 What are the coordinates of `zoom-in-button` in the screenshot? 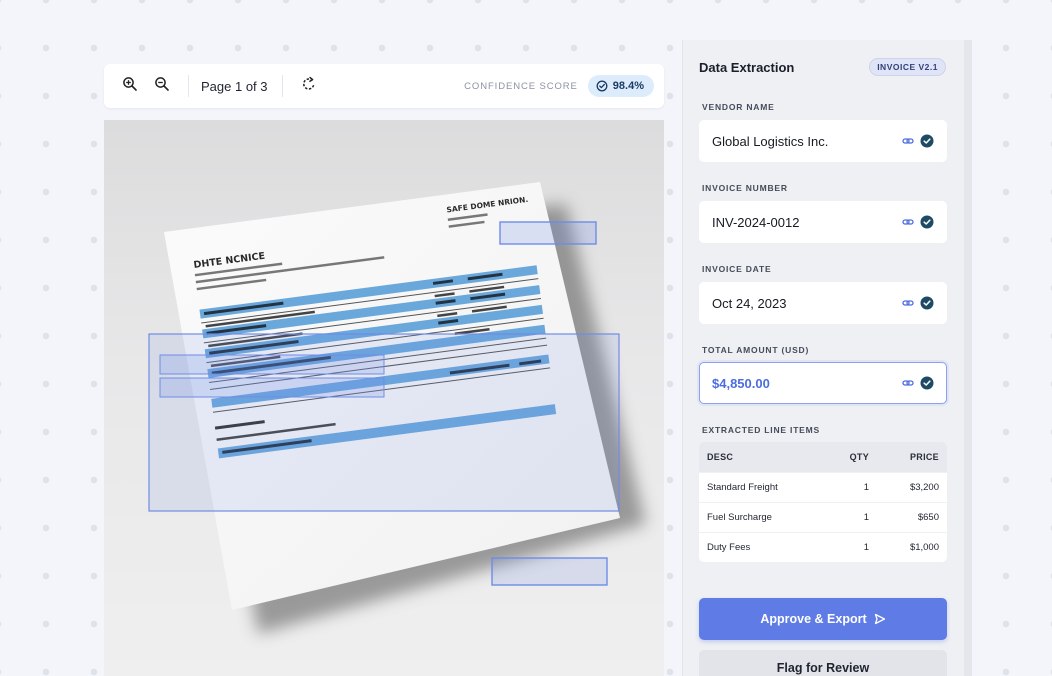 It's located at (130, 86).